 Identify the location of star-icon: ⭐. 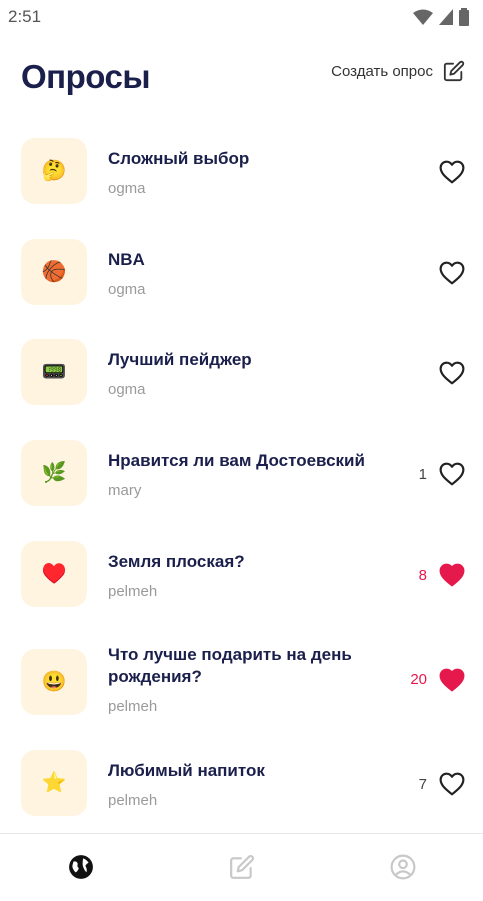
(54, 783).